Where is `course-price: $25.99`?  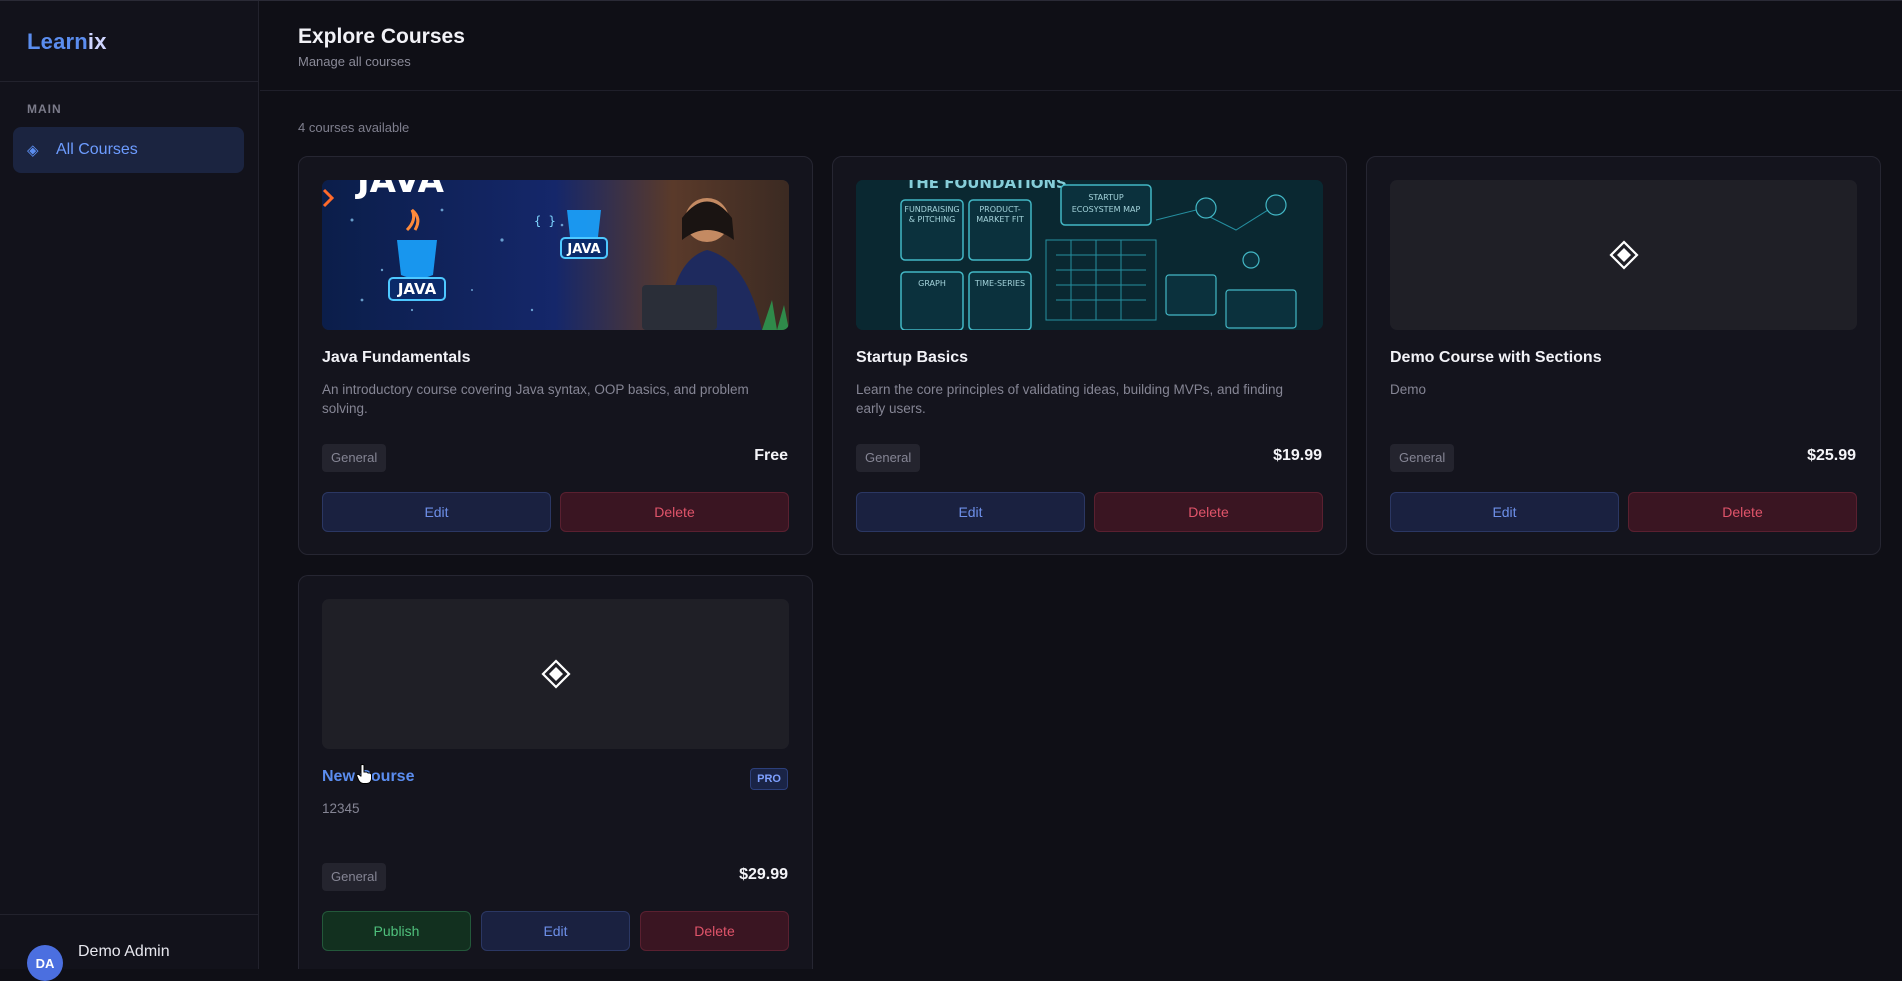 course-price: $25.99 is located at coordinates (1831, 455).